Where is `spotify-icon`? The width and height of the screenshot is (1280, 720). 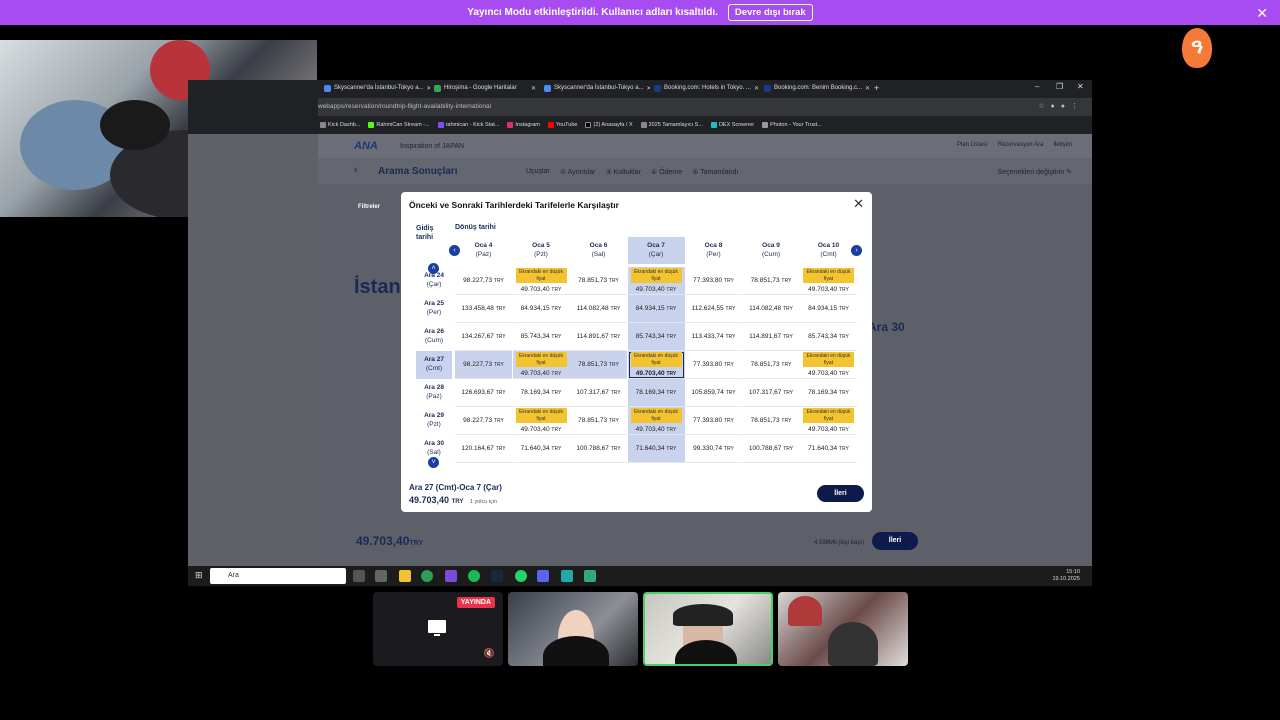
spotify-icon is located at coordinates (474, 576).